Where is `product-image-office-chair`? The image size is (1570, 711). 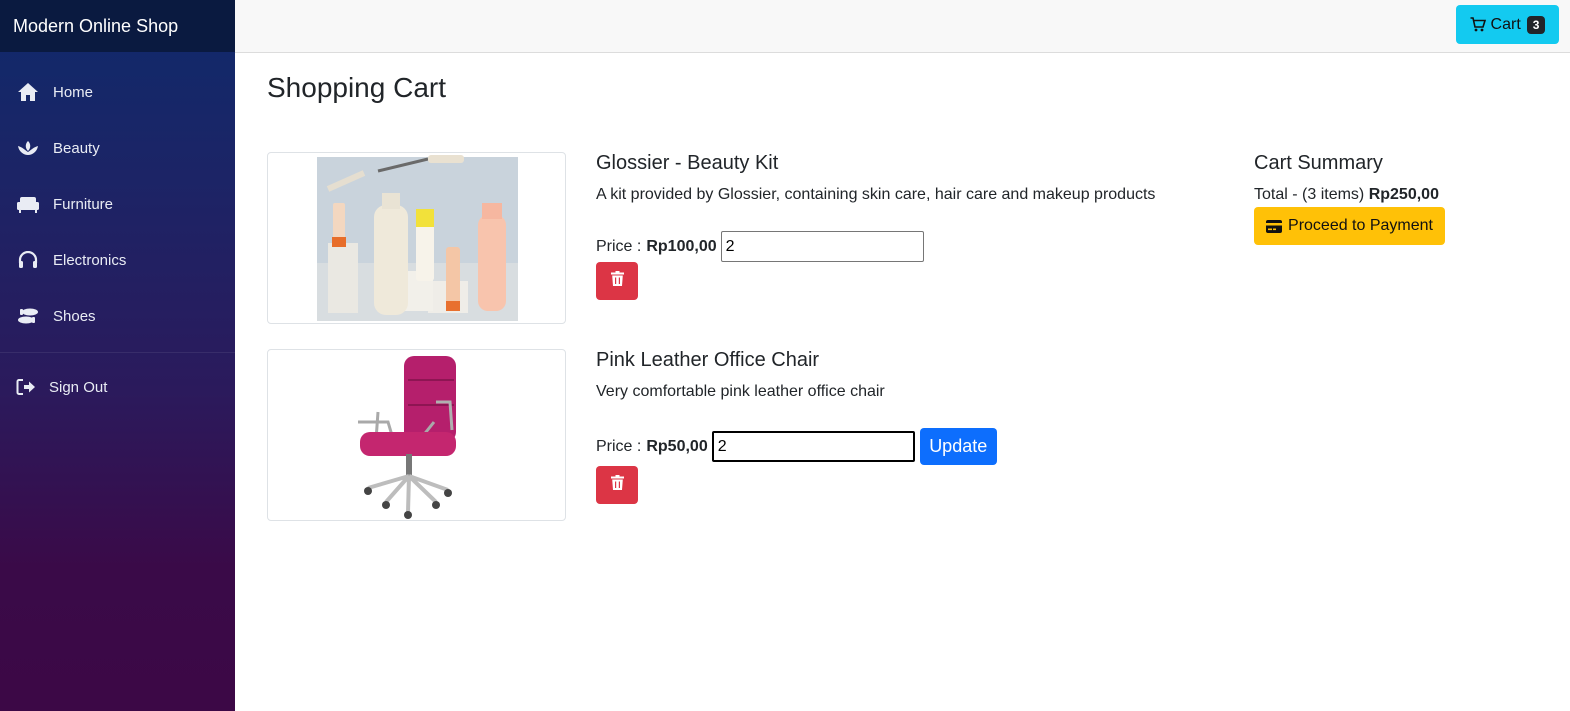
product-image-office-chair is located at coordinates (416, 435).